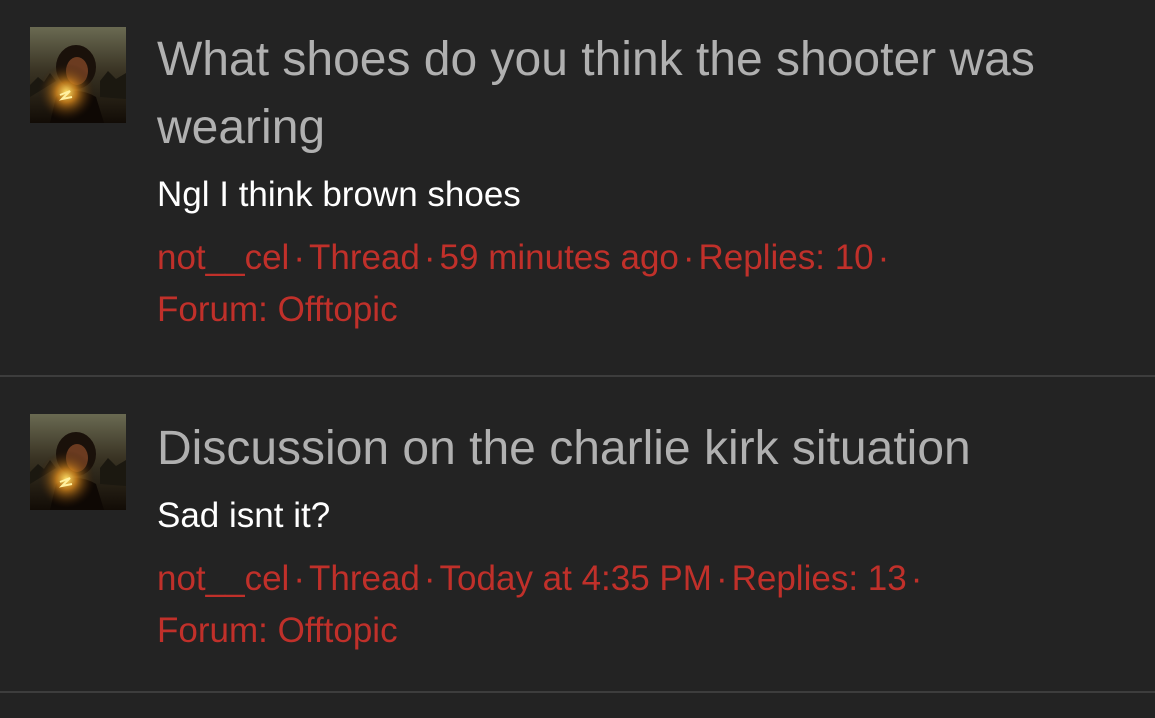 This screenshot has height=718, width=1155. Describe the element at coordinates (819, 578) in the screenshot. I see `reply-count: Replies: 13` at that location.